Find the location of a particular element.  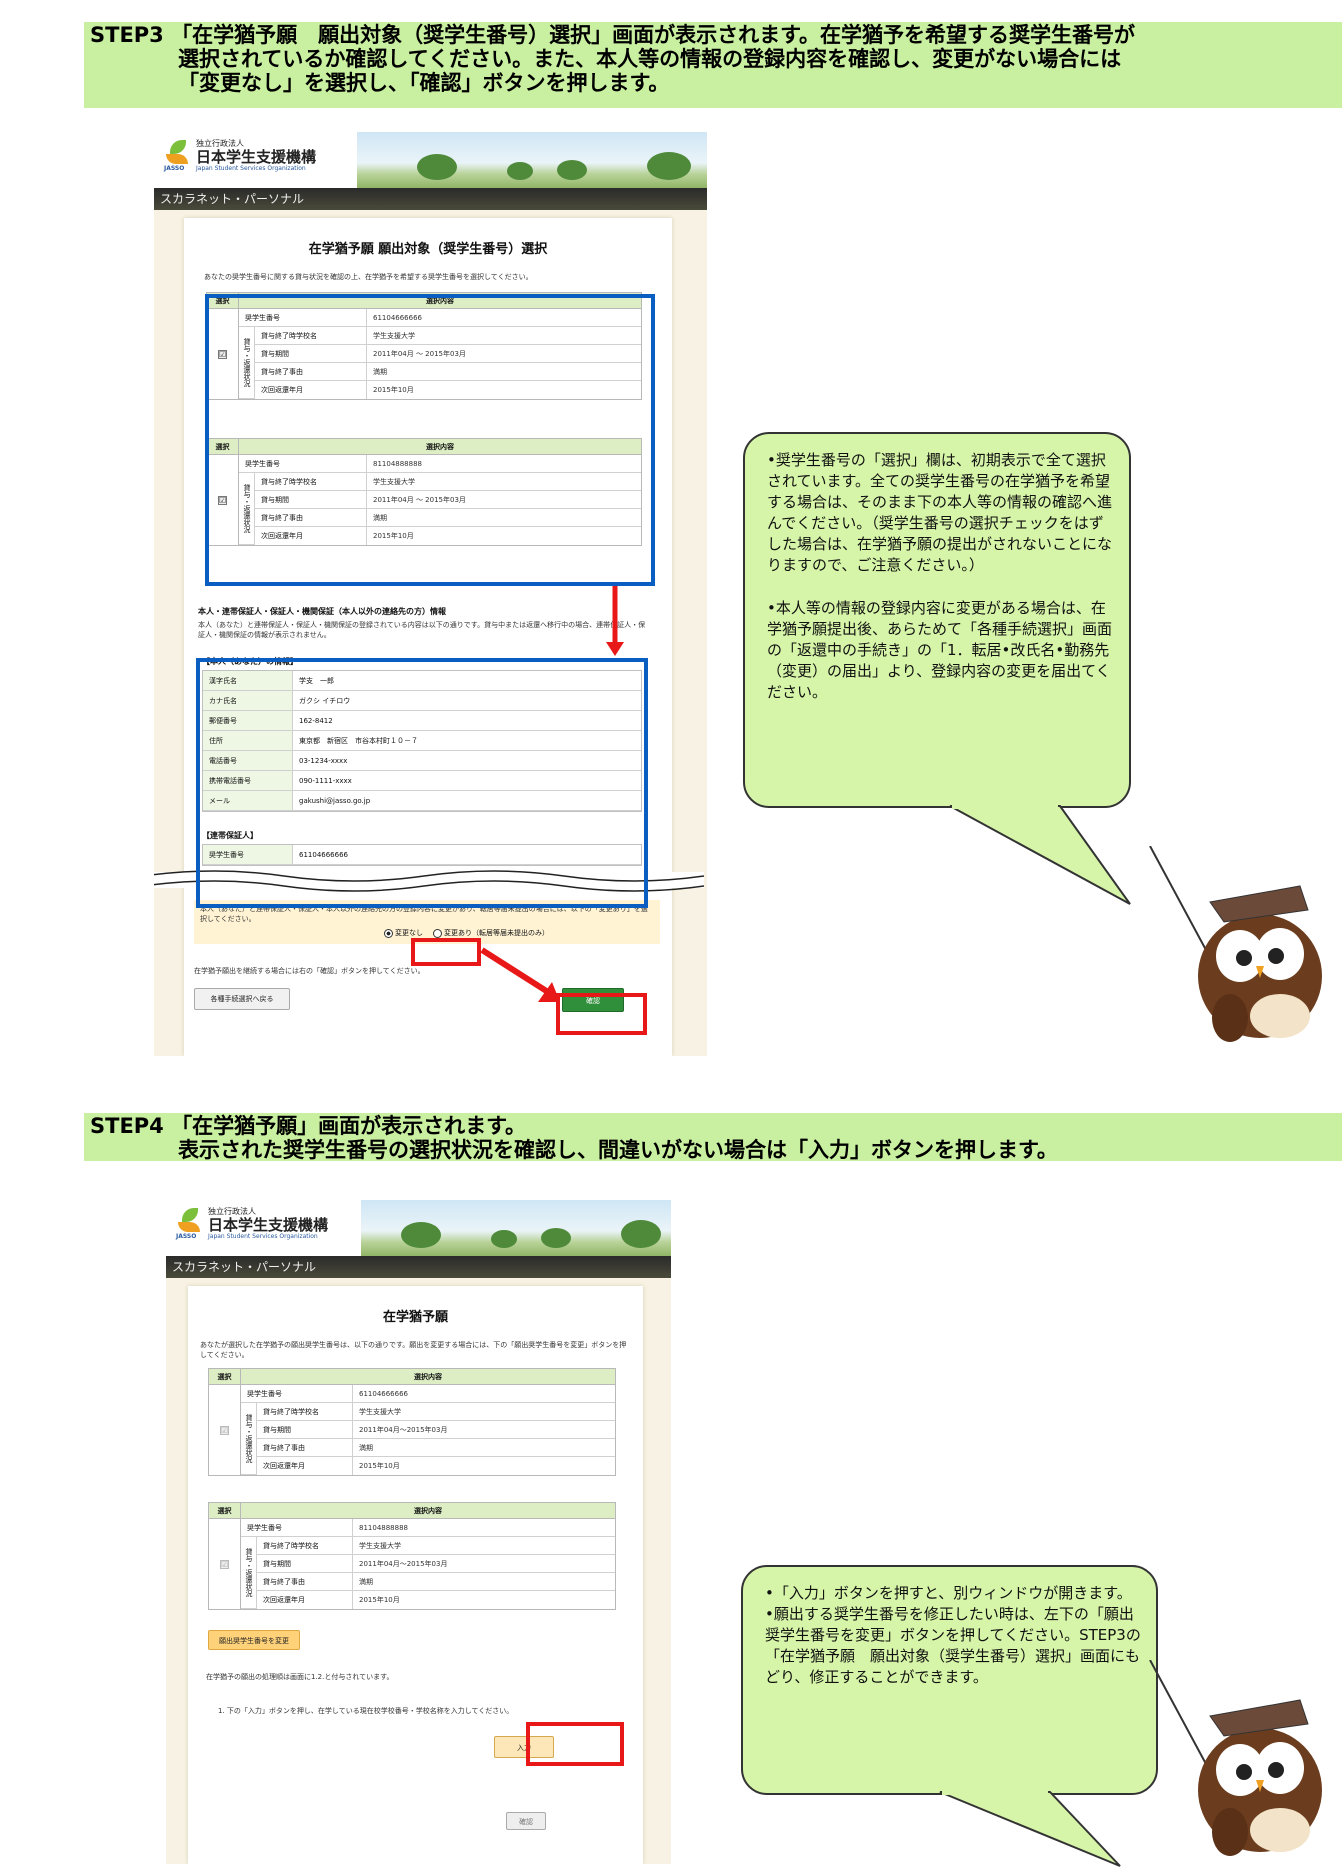

callout3-tail is located at coordinates (1040, 854).